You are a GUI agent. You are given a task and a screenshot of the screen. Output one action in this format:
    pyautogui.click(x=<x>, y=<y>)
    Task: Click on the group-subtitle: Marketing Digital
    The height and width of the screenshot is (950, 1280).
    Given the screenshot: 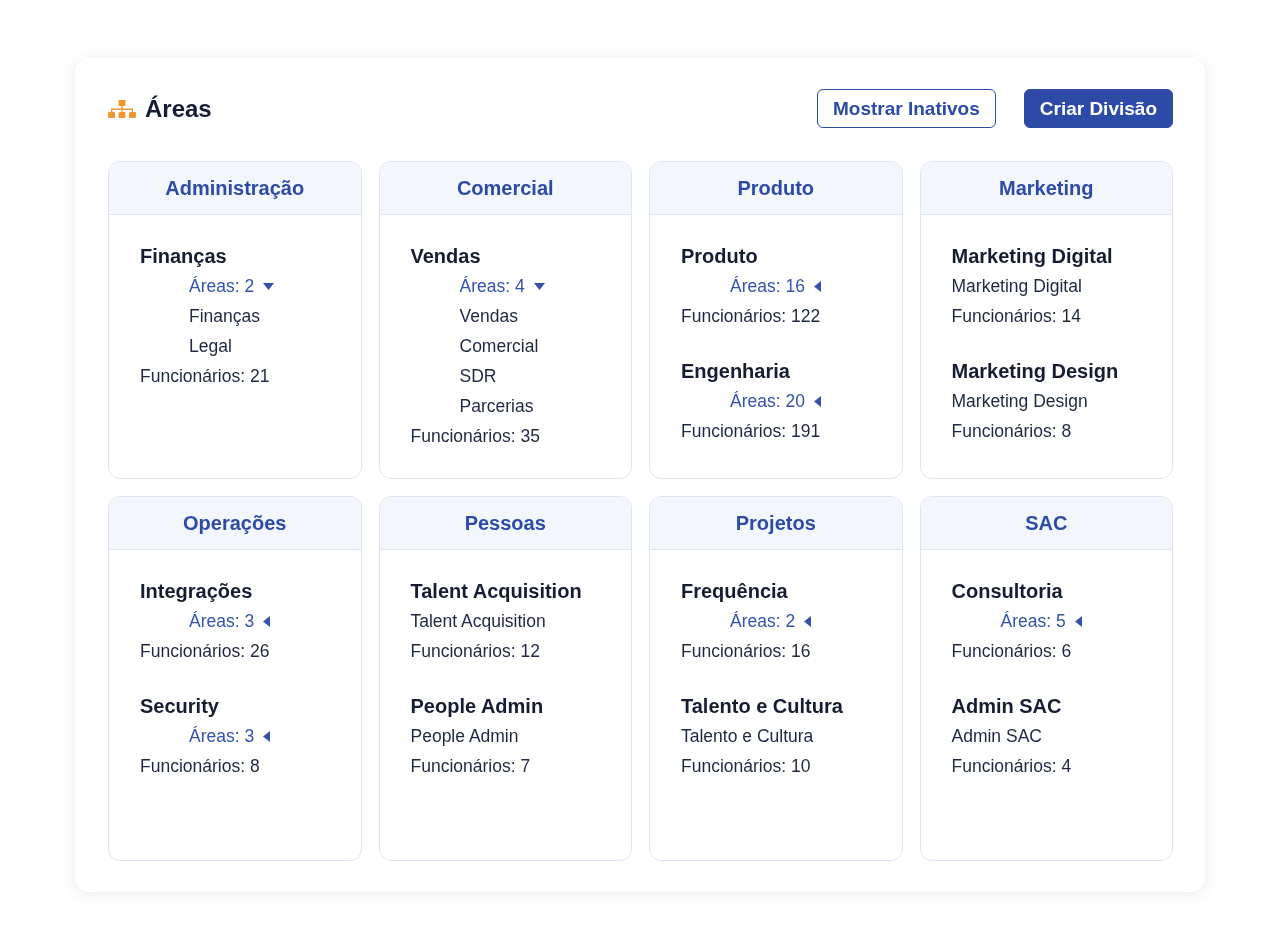 What is the action you would take?
    pyautogui.click(x=1016, y=286)
    